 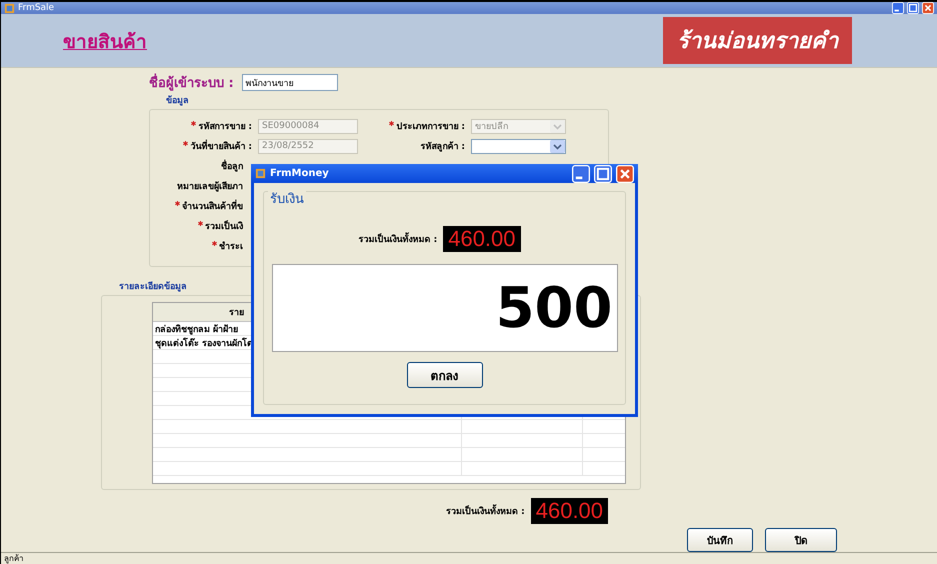 I want to click on field-label: หมายเลขผู้เสียภา, so click(x=209, y=186).